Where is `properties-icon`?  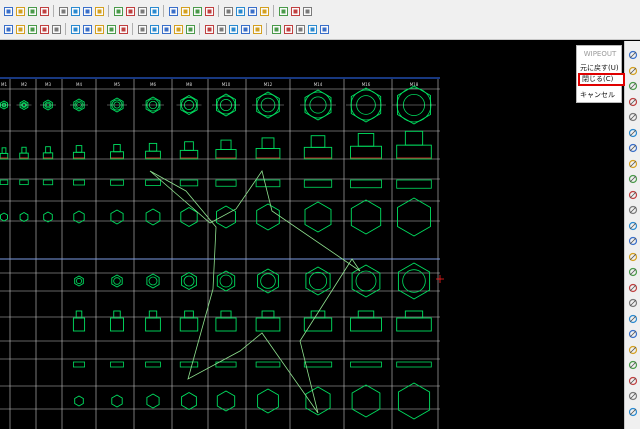
properties-icon is located at coordinates (130, 11).